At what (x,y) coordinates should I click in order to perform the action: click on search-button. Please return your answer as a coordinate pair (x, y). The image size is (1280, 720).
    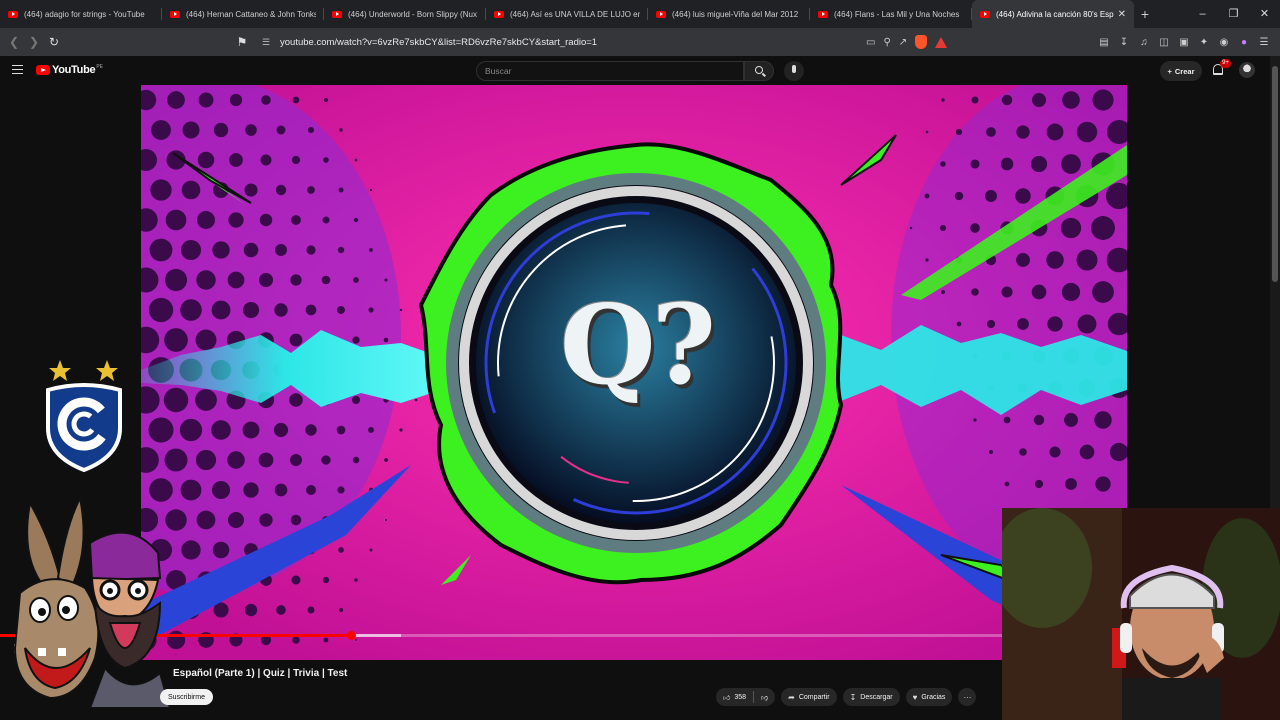
    Looking at the image, I should click on (759, 71).